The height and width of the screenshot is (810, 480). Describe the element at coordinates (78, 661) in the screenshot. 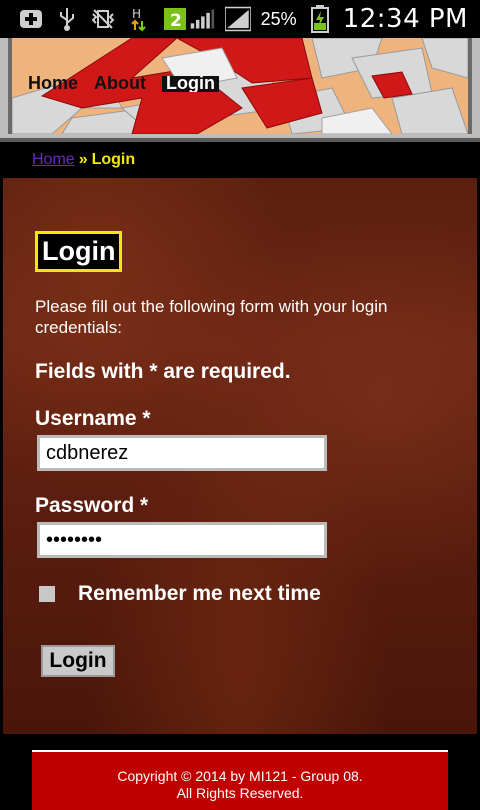

I see `login-button: Login` at that location.